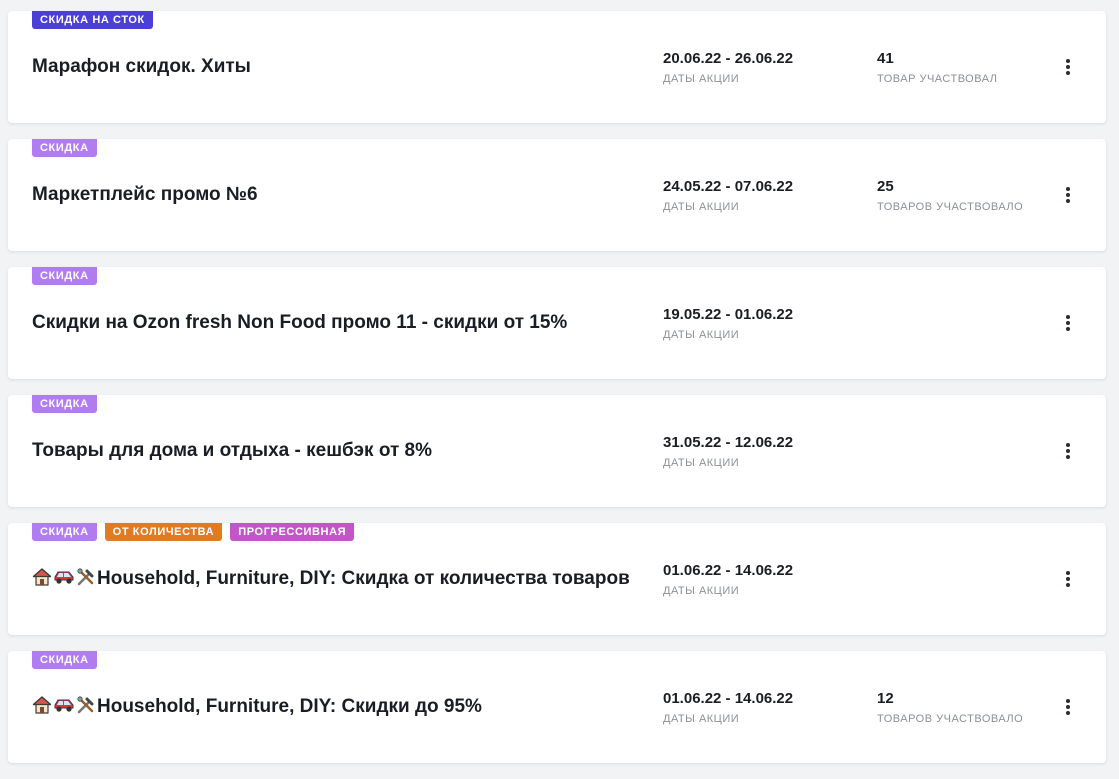  Describe the element at coordinates (232, 450) in the screenshot. I see `promotion-title-text: Товары для дома и отдыха - кешбэк от 8%` at that location.